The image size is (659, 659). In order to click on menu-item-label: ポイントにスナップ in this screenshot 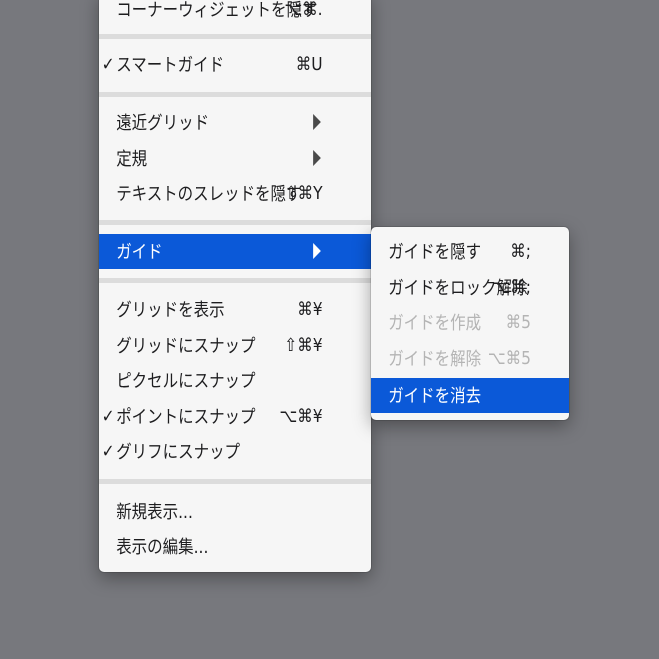, I will do `click(185, 416)`.